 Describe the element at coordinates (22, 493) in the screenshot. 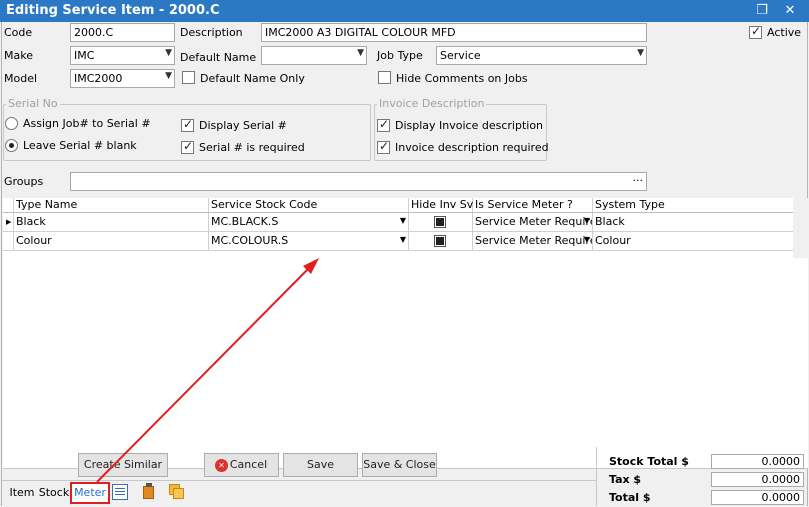

I see `tab-item: Item` at that location.